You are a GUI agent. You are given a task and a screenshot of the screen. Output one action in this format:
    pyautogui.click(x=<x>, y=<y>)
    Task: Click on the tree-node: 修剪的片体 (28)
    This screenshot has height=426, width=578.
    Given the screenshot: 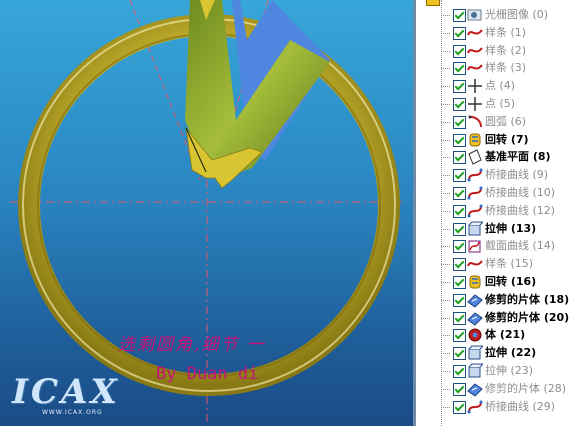 What is the action you would take?
    pyautogui.click(x=509, y=389)
    